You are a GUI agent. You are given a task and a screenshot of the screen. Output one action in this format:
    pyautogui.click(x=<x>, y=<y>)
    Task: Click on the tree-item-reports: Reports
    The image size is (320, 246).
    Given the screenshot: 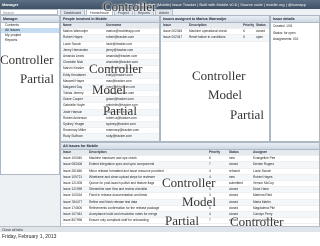 What is the action you would take?
    pyautogui.click(x=30, y=40)
    